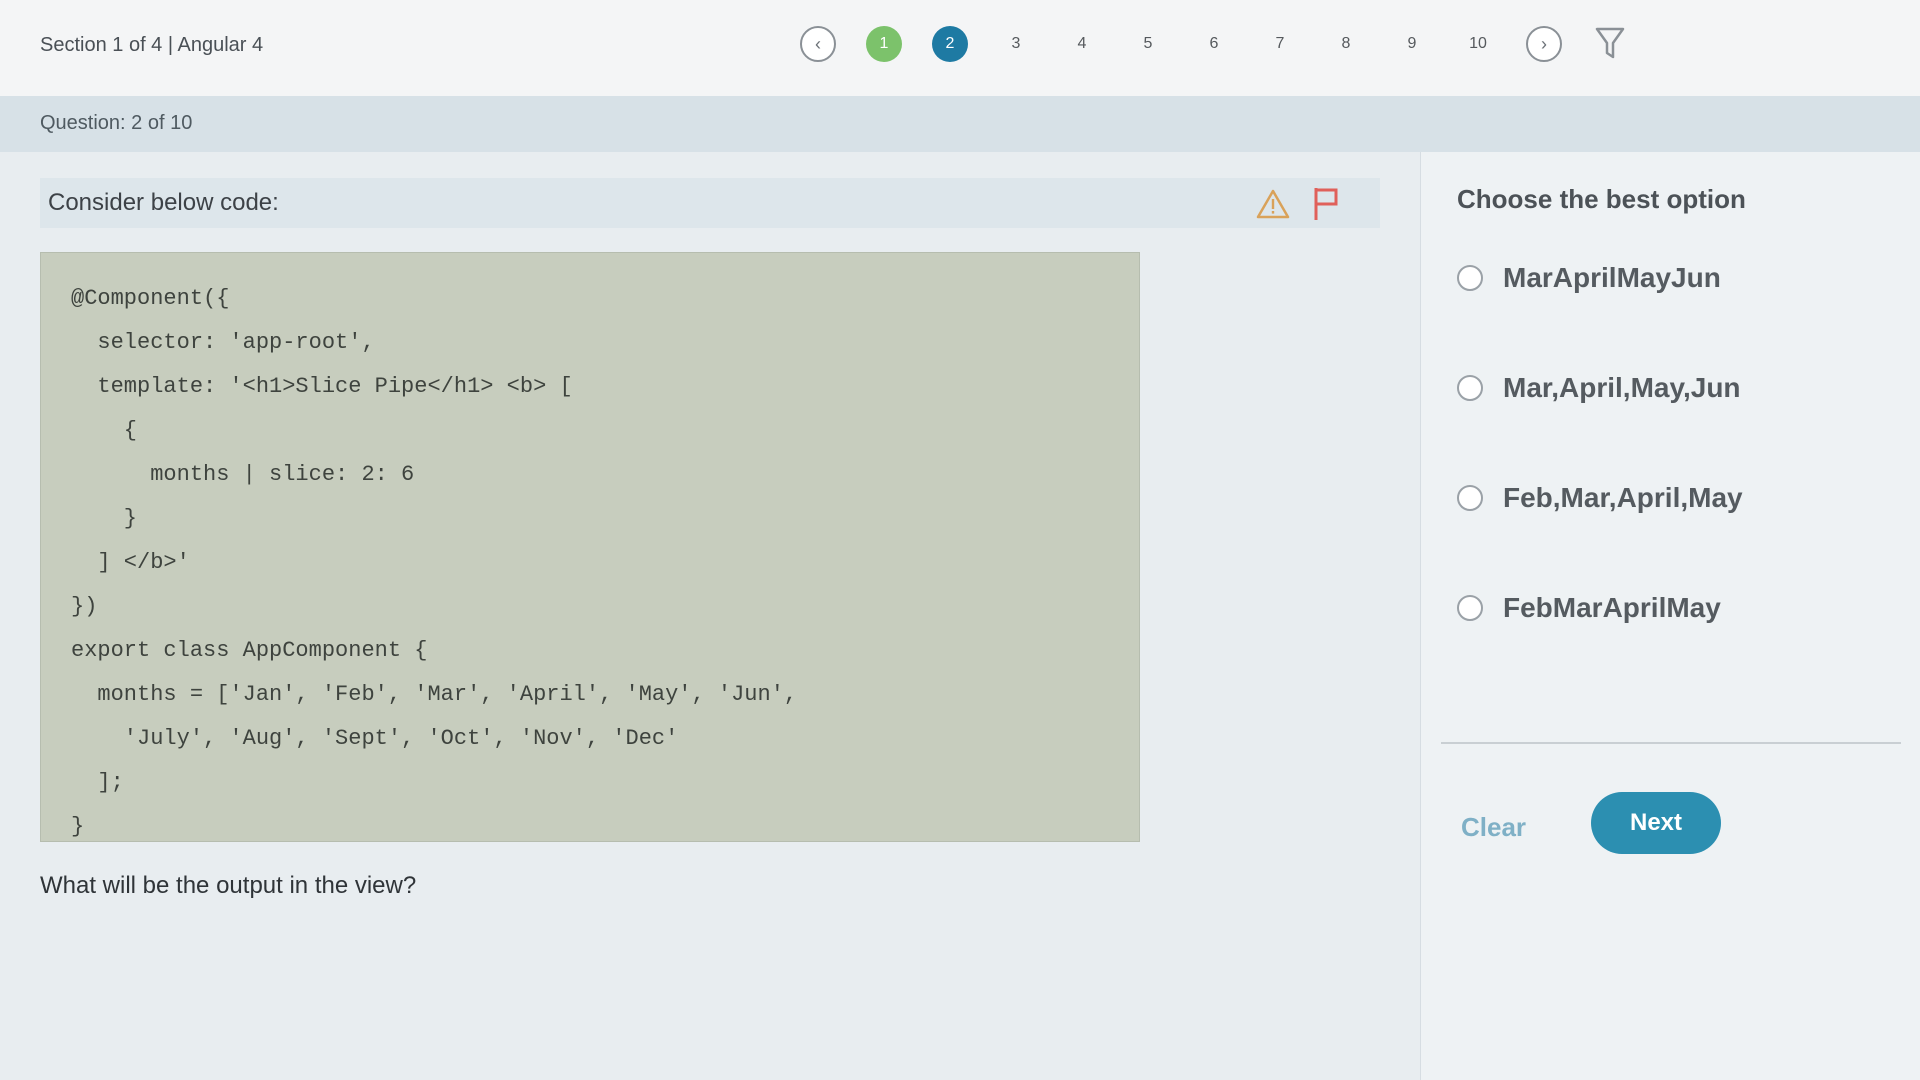 This screenshot has width=1920, height=1080. I want to click on question-nav-1: 1, so click(884, 44).